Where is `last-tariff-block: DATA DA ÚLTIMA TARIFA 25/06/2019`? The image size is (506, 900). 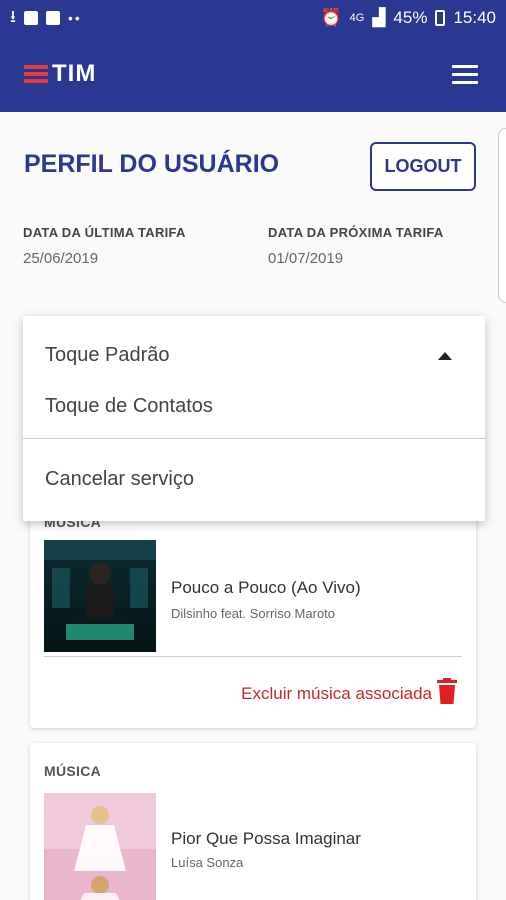
last-tariff-block: DATA DA ÚLTIMA TARIFA 25/06/2019 is located at coordinates (104, 246).